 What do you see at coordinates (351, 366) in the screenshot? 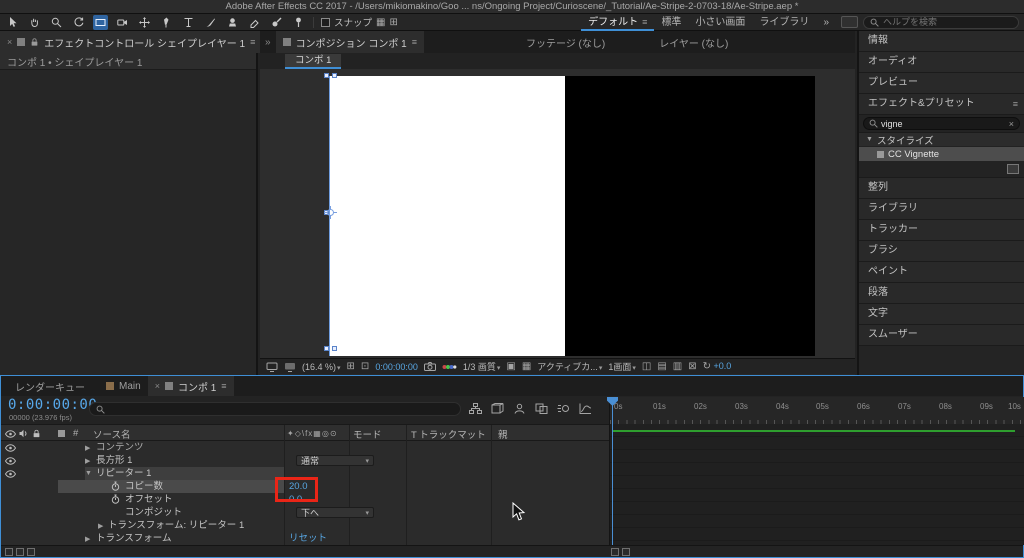
I see `grid-guides-icon: ⊞` at bounding box center [351, 366].